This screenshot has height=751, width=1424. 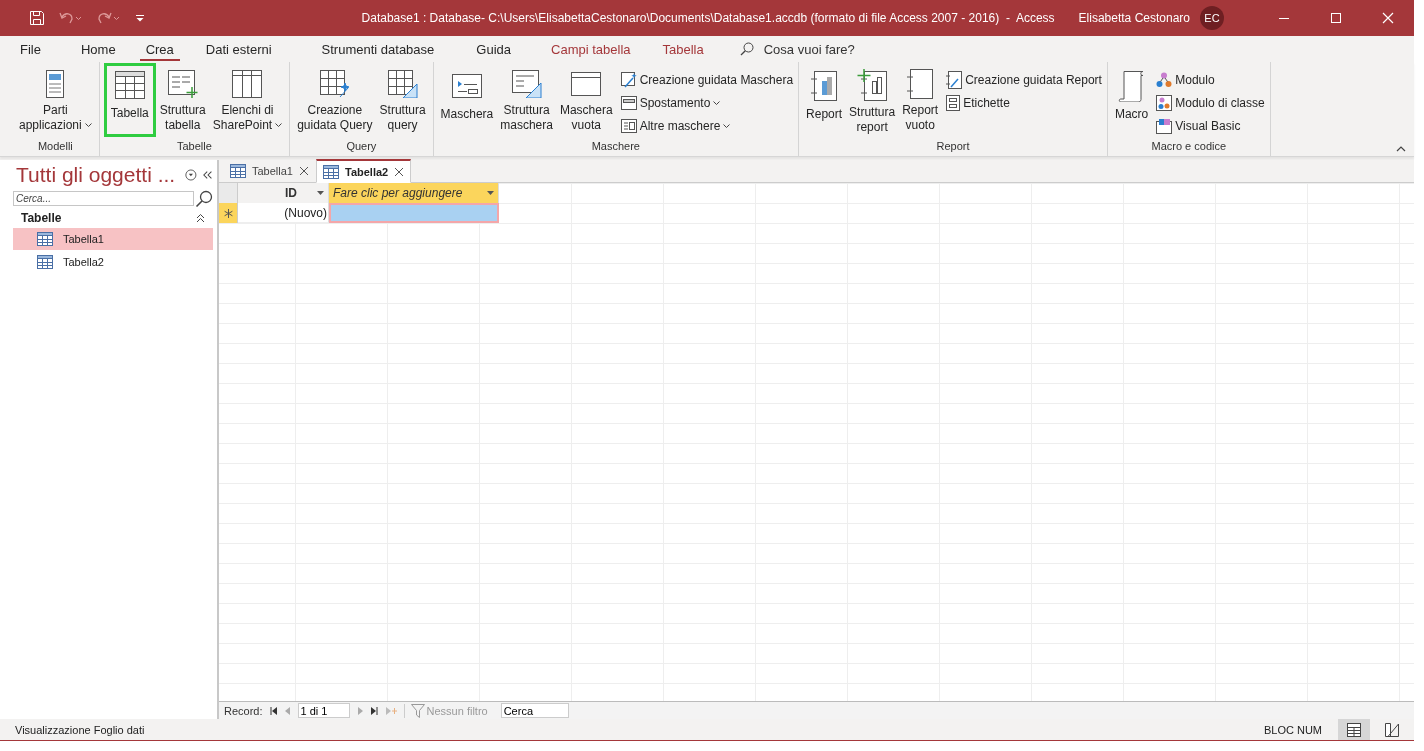 I want to click on blank-report-icon, so click(x=920, y=84).